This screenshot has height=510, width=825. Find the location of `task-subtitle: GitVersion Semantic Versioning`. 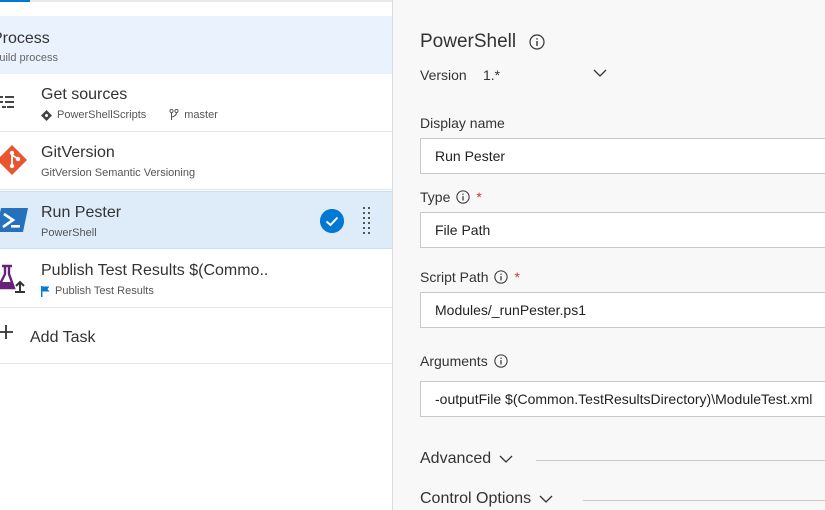

task-subtitle: GitVersion Semantic Versioning is located at coordinates (118, 173).